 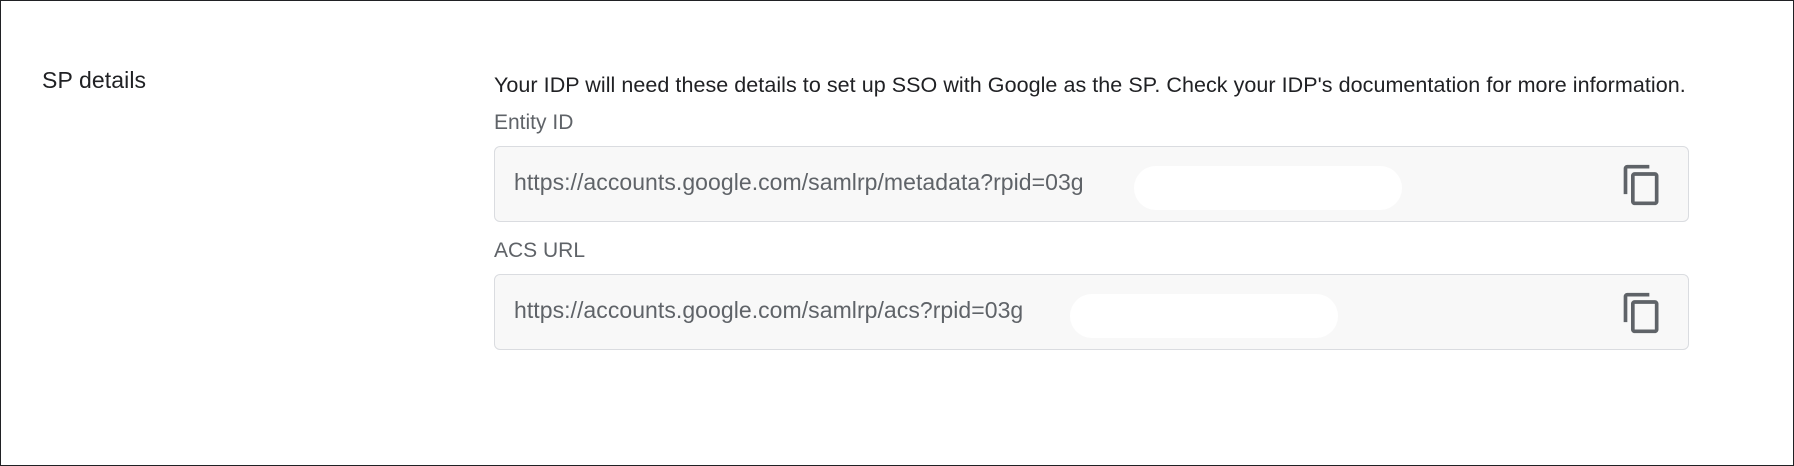 I want to click on acs-url-copy-button, so click(x=1642, y=313).